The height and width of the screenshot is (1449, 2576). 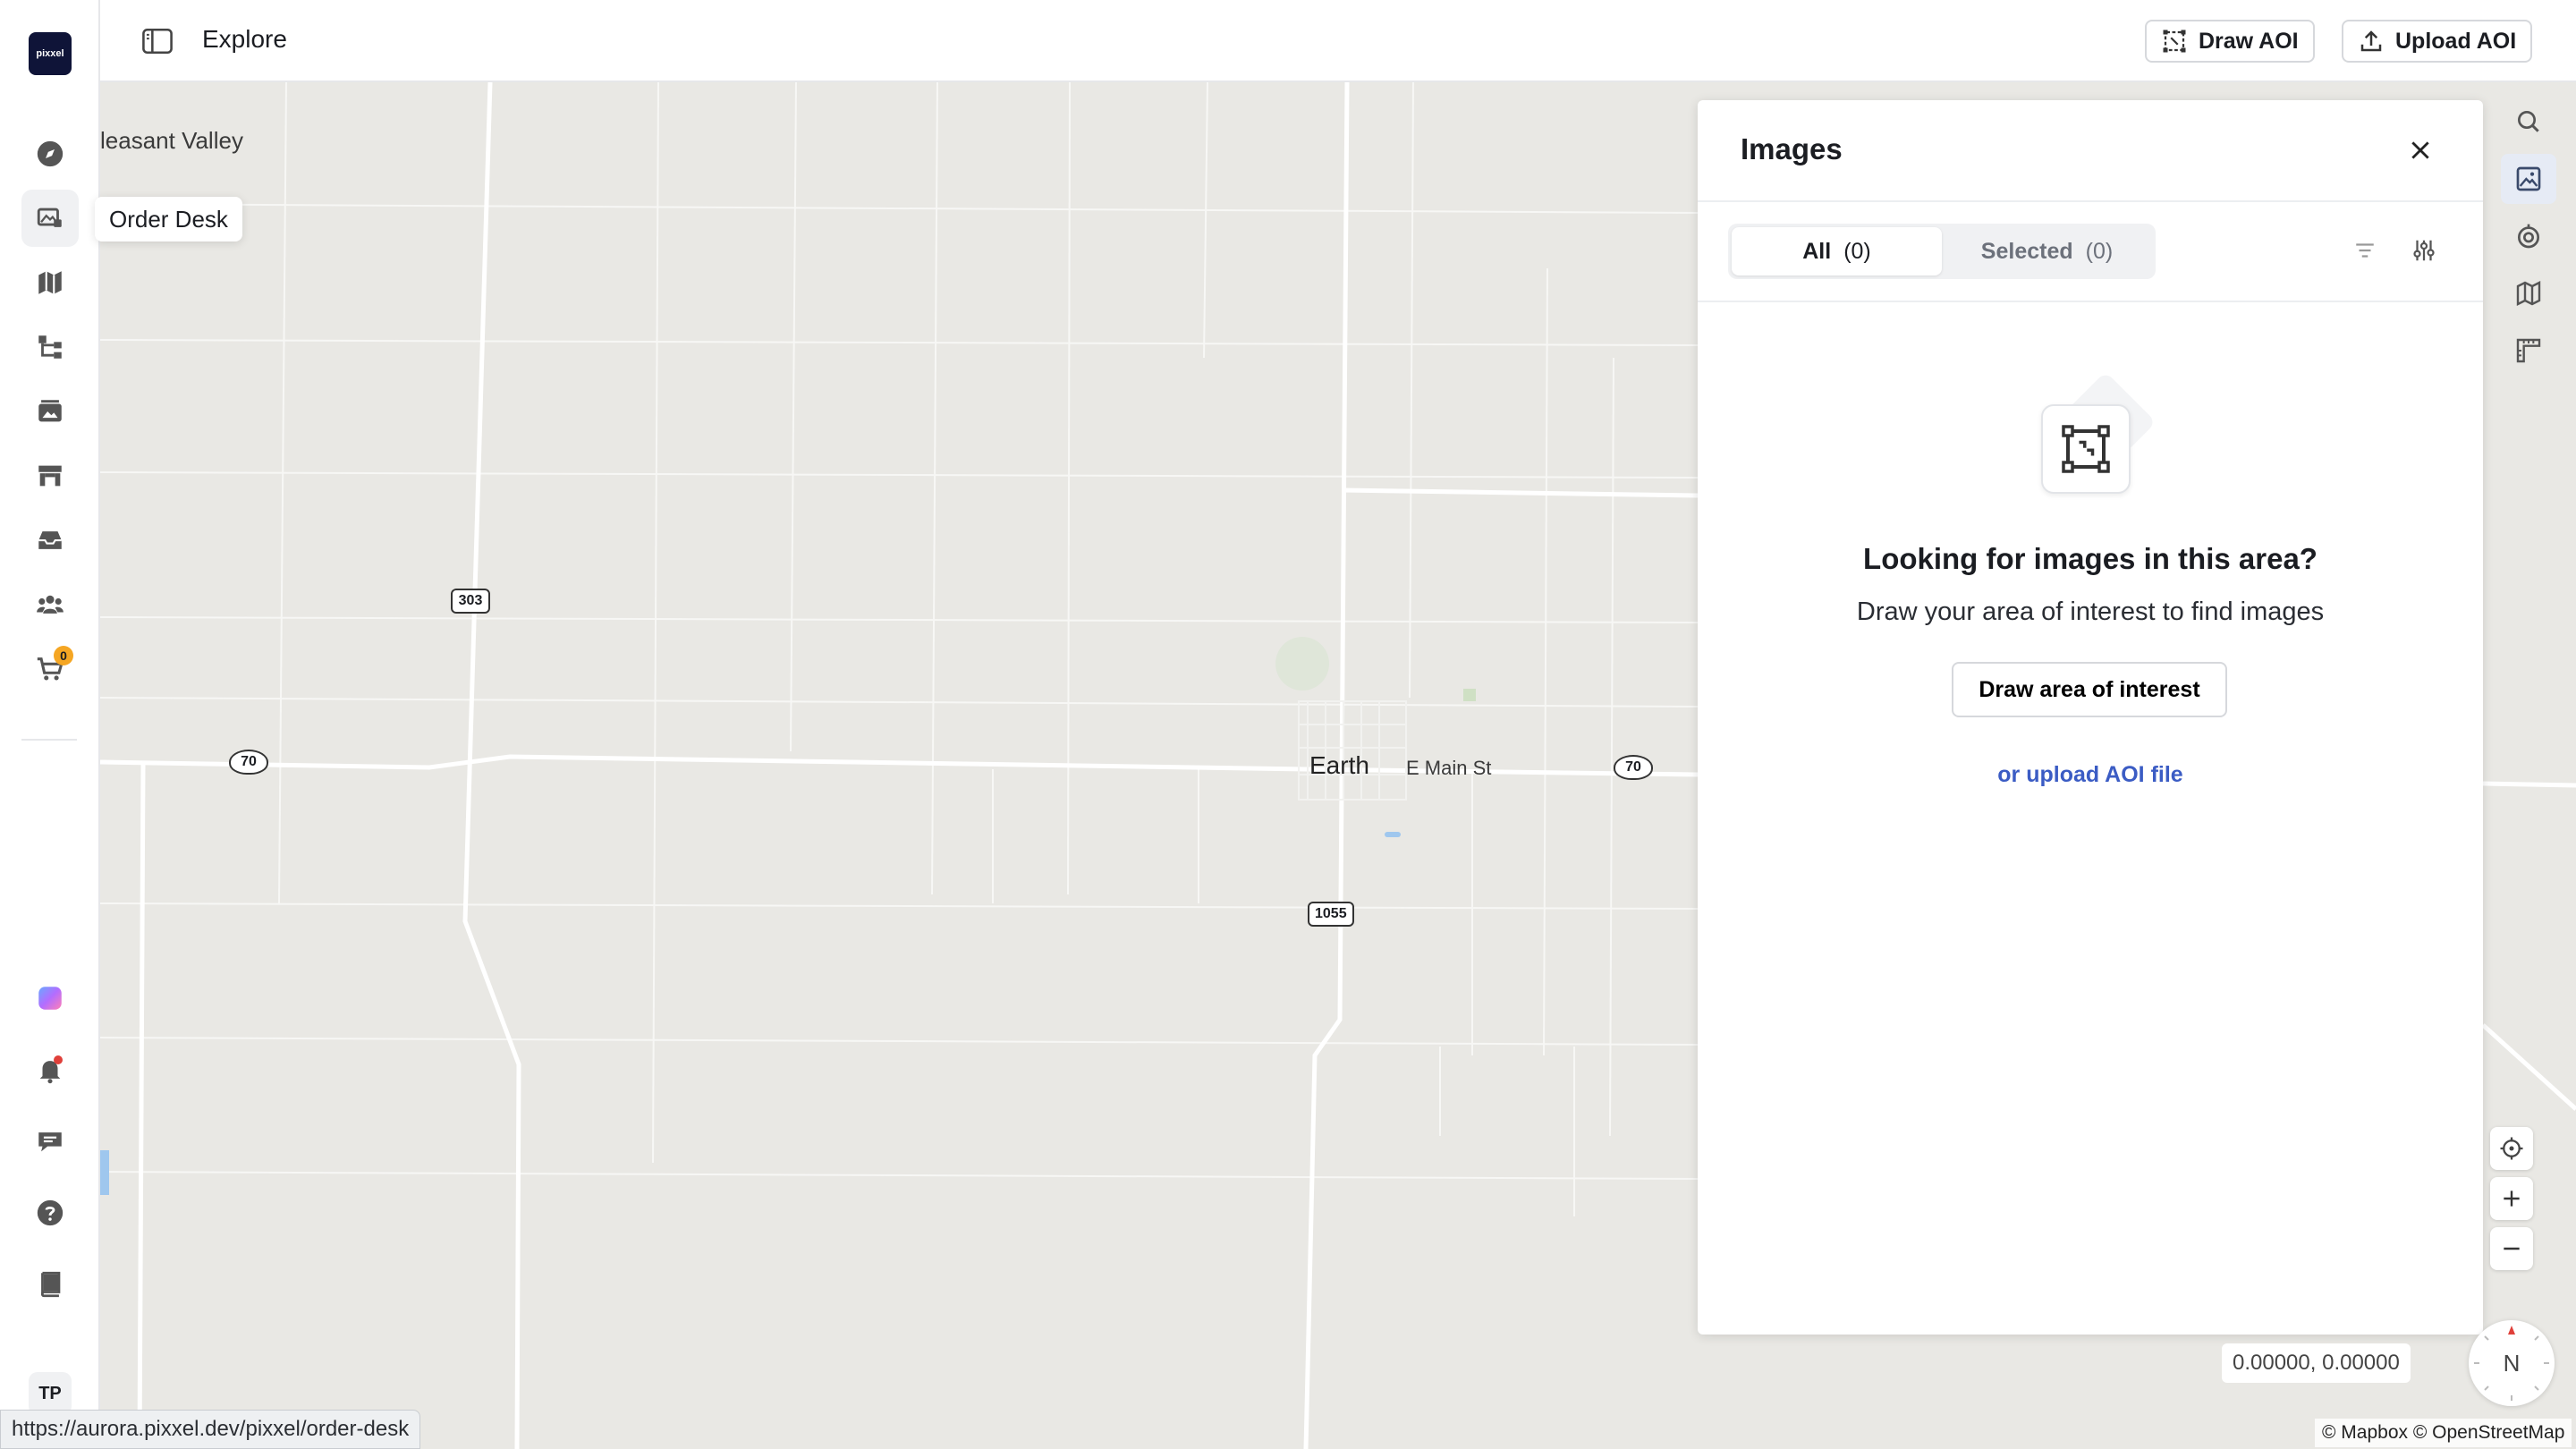 What do you see at coordinates (1339, 765) in the screenshot?
I see `map-label-earth: Earth` at bounding box center [1339, 765].